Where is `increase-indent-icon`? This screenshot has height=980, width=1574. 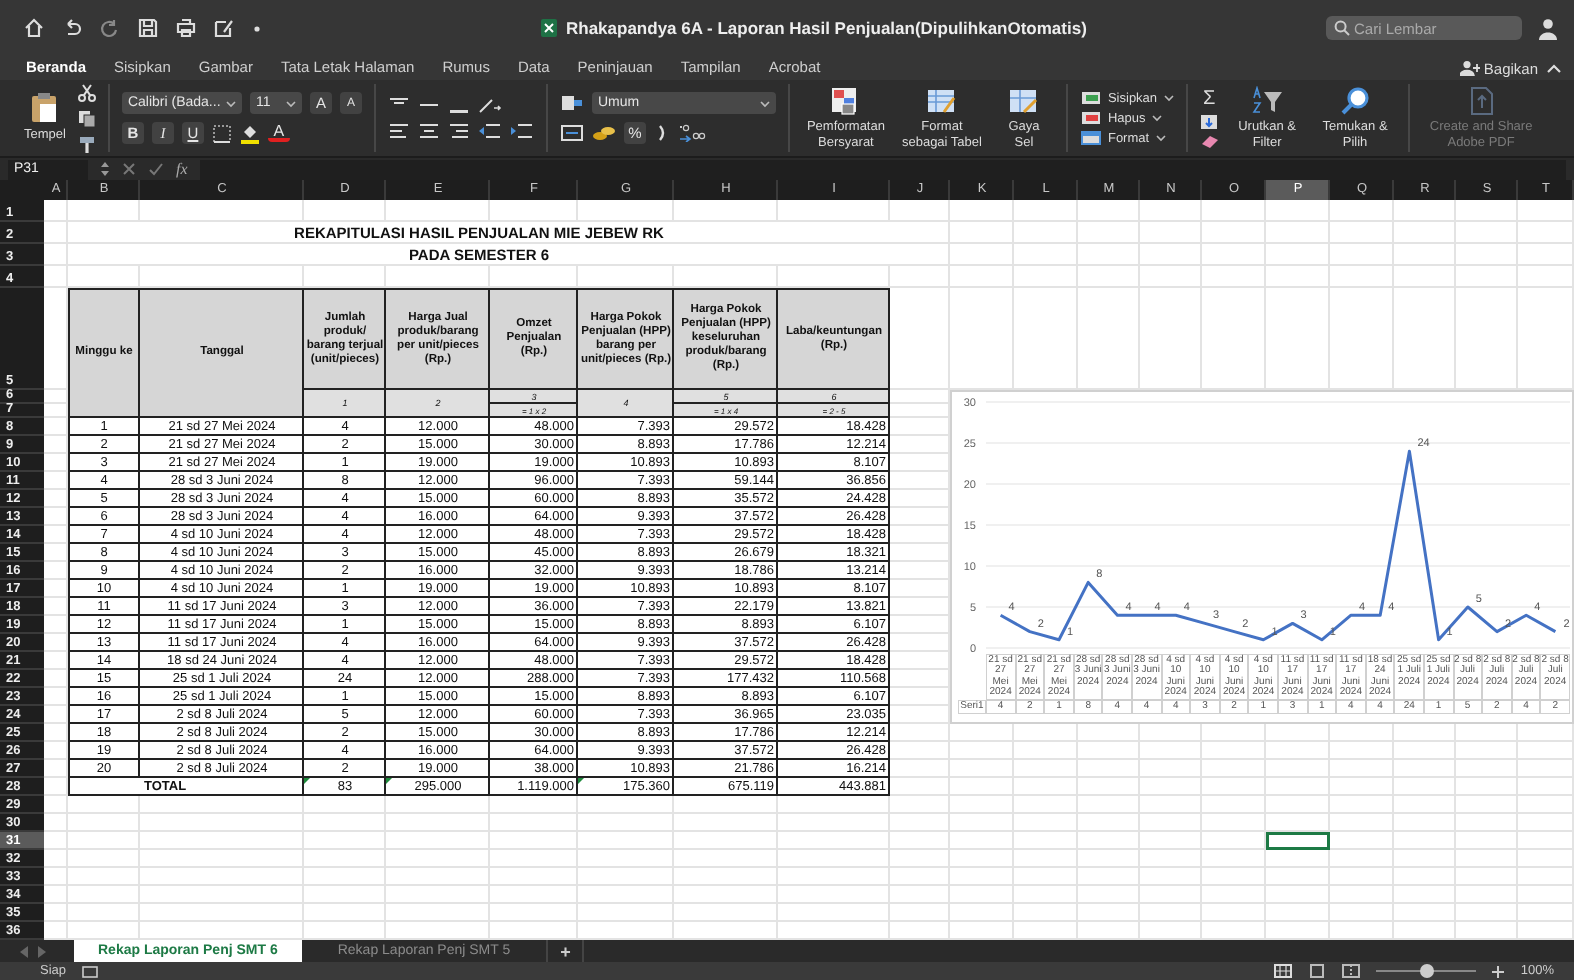 increase-indent-icon is located at coordinates (521, 131).